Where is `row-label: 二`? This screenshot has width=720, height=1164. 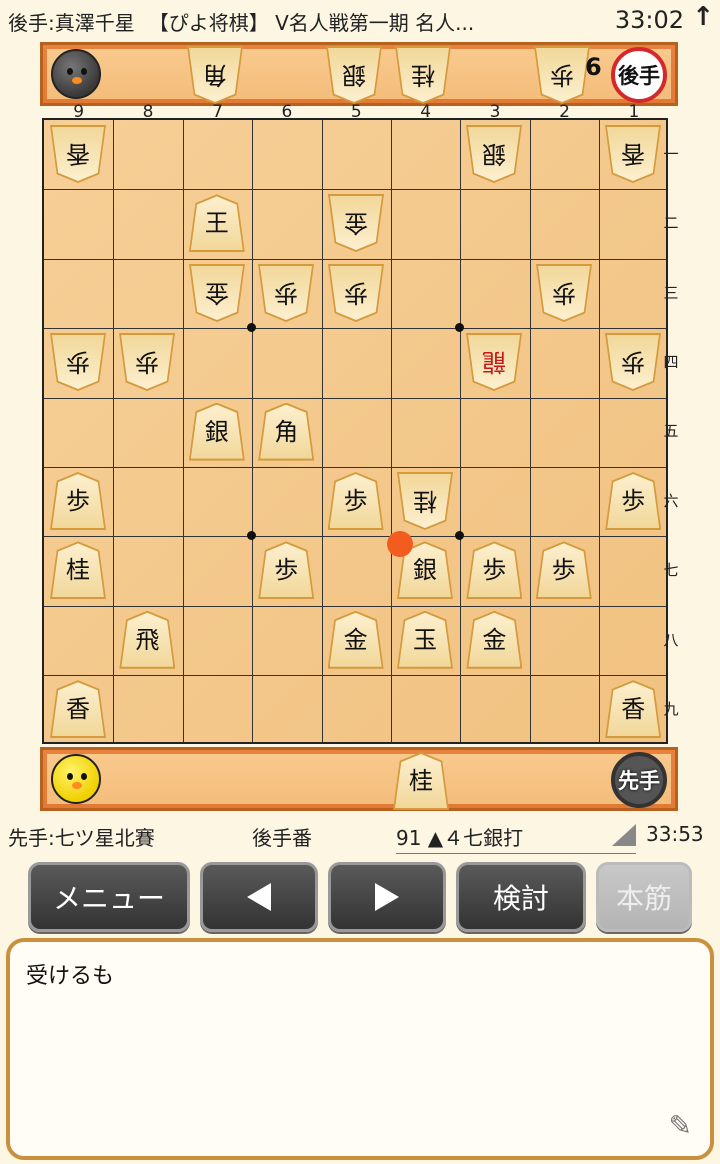
row-label: 二 is located at coordinates (671, 223).